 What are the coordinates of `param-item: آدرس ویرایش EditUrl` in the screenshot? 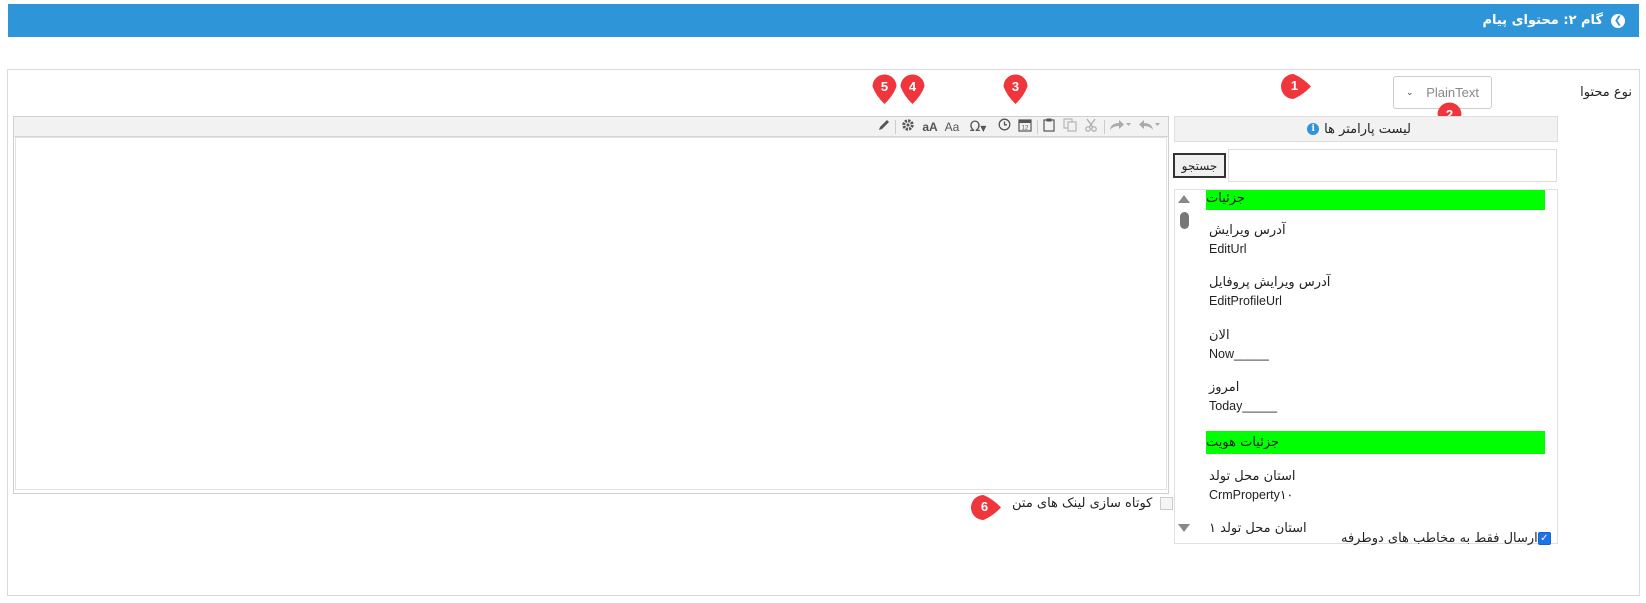 It's located at (1359, 240).